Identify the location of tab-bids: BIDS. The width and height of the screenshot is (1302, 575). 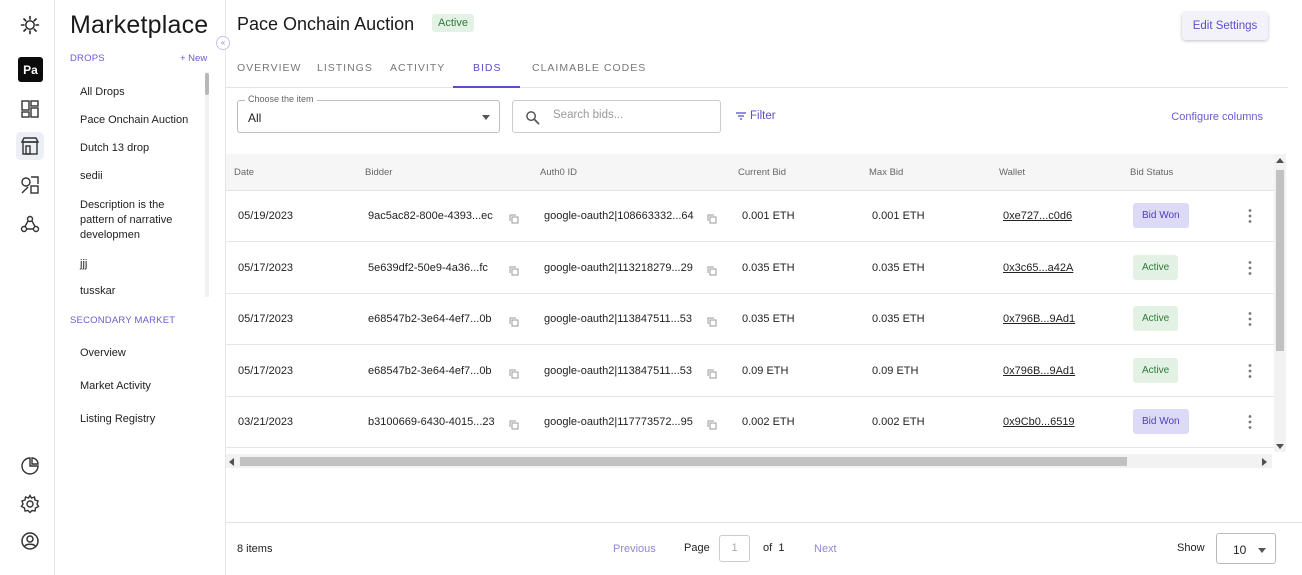
(487, 68).